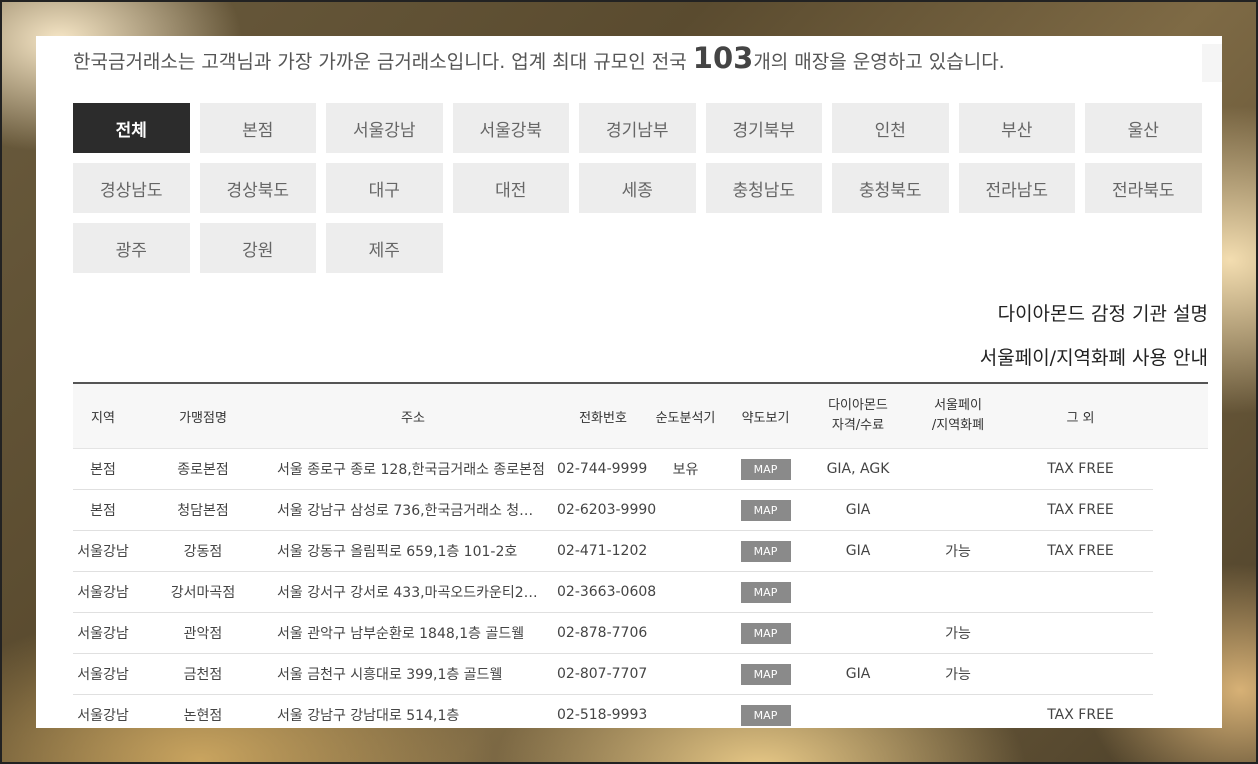 Image resolution: width=1258 pixels, height=764 pixels. I want to click on header-other: 그 외, so click(1080, 418).